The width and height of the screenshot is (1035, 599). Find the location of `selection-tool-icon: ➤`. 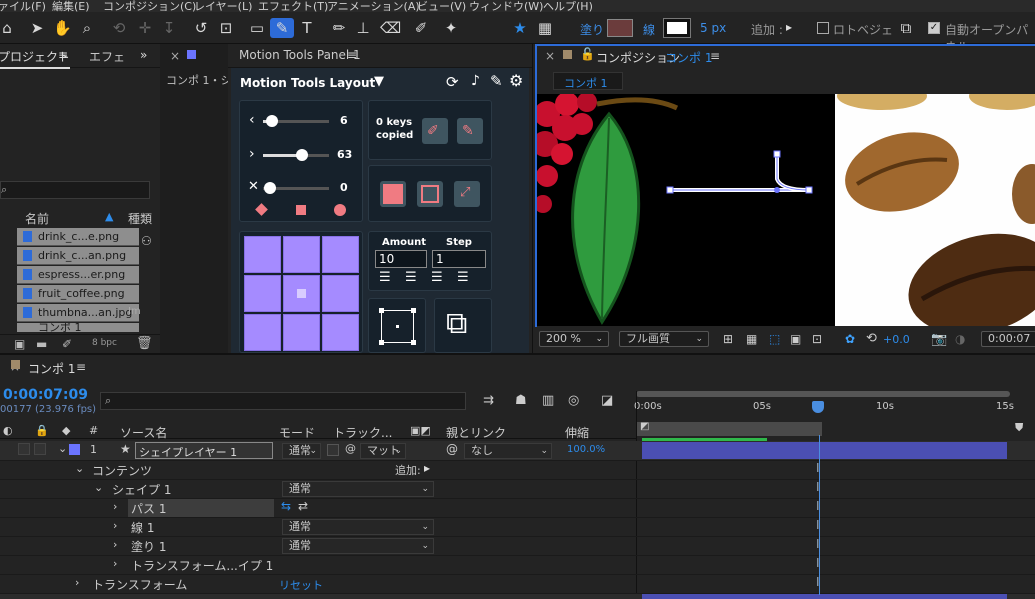

selection-tool-icon: ➤ is located at coordinates (37, 28).